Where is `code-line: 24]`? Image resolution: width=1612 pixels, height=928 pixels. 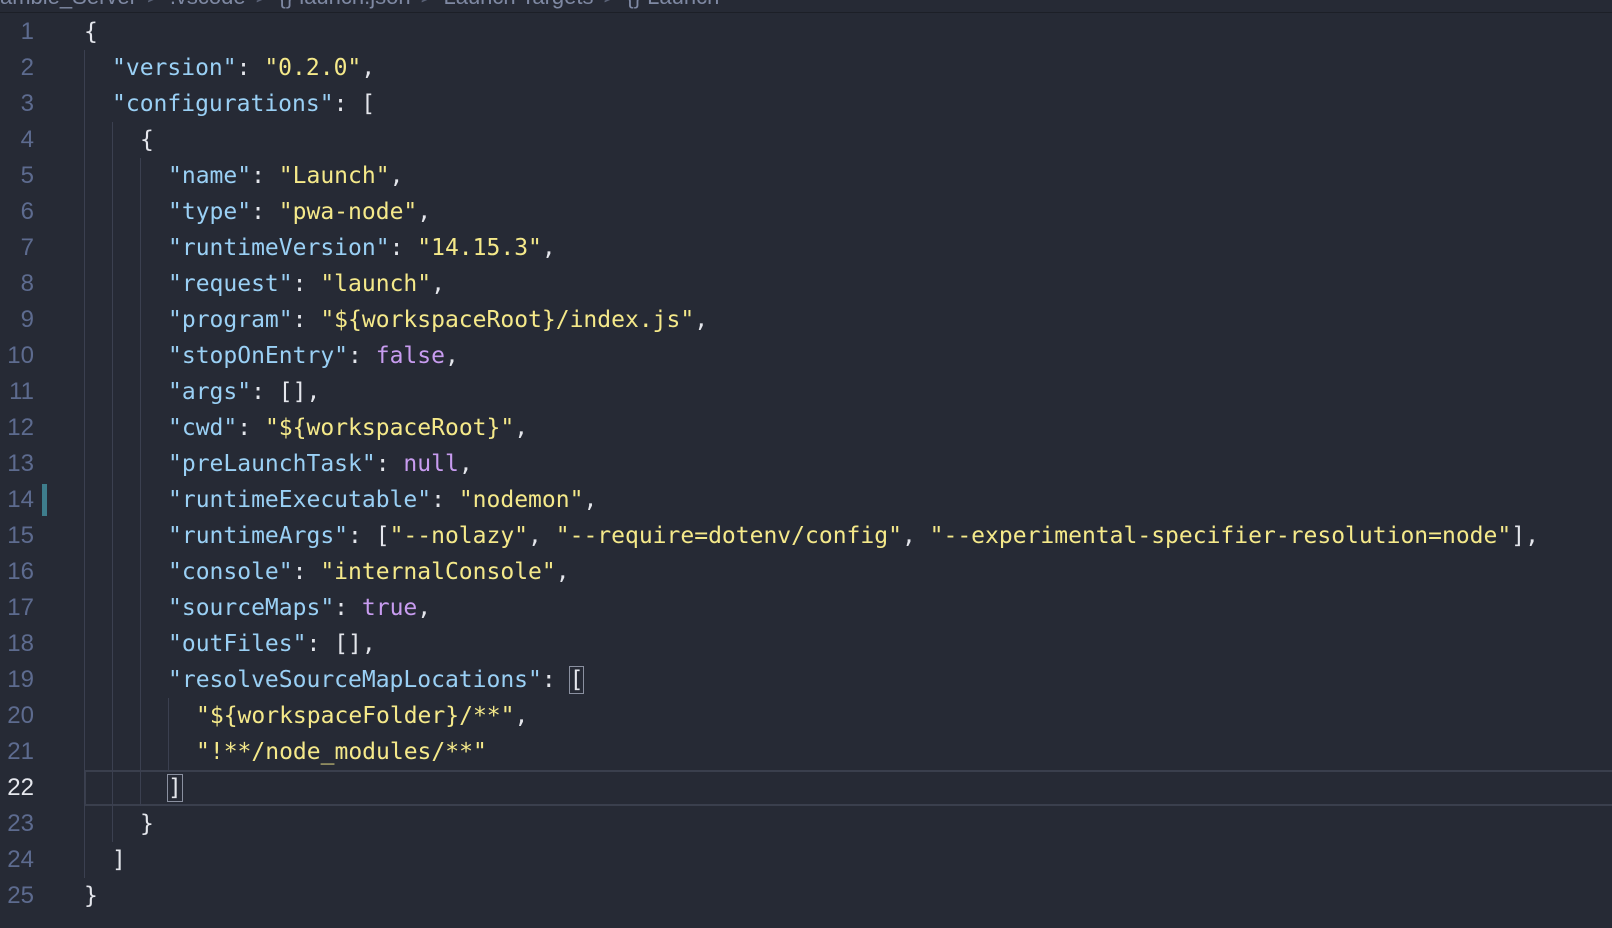 code-line: 24] is located at coordinates (806, 860).